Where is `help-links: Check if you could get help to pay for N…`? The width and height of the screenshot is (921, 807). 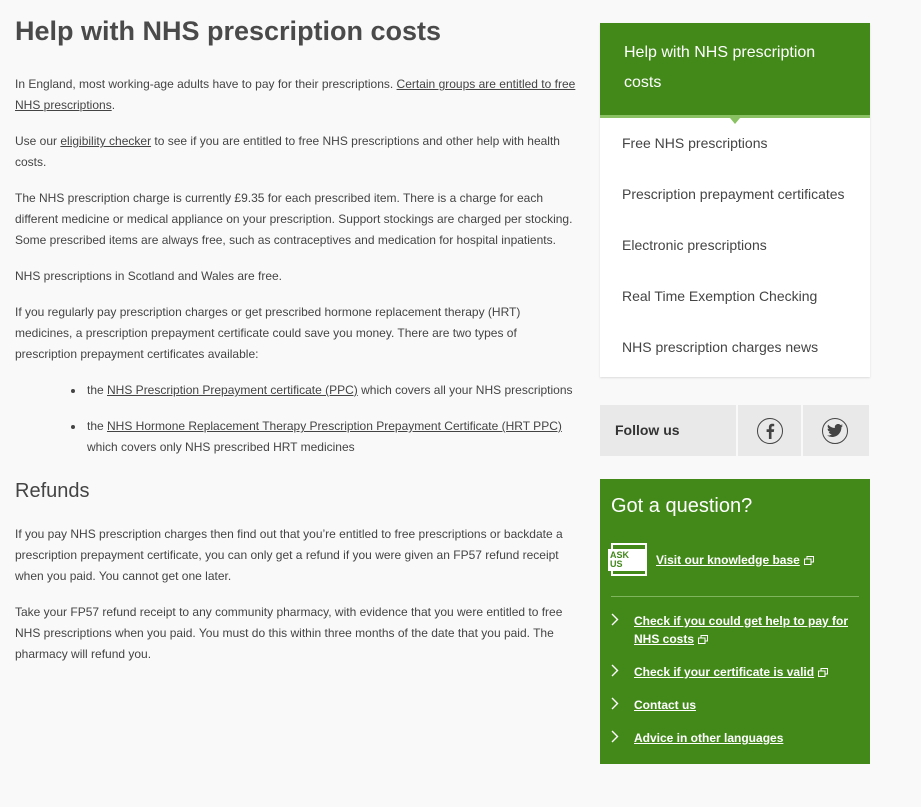 help-links: Check if you could get help to pay for N… is located at coordinates (735, 679).